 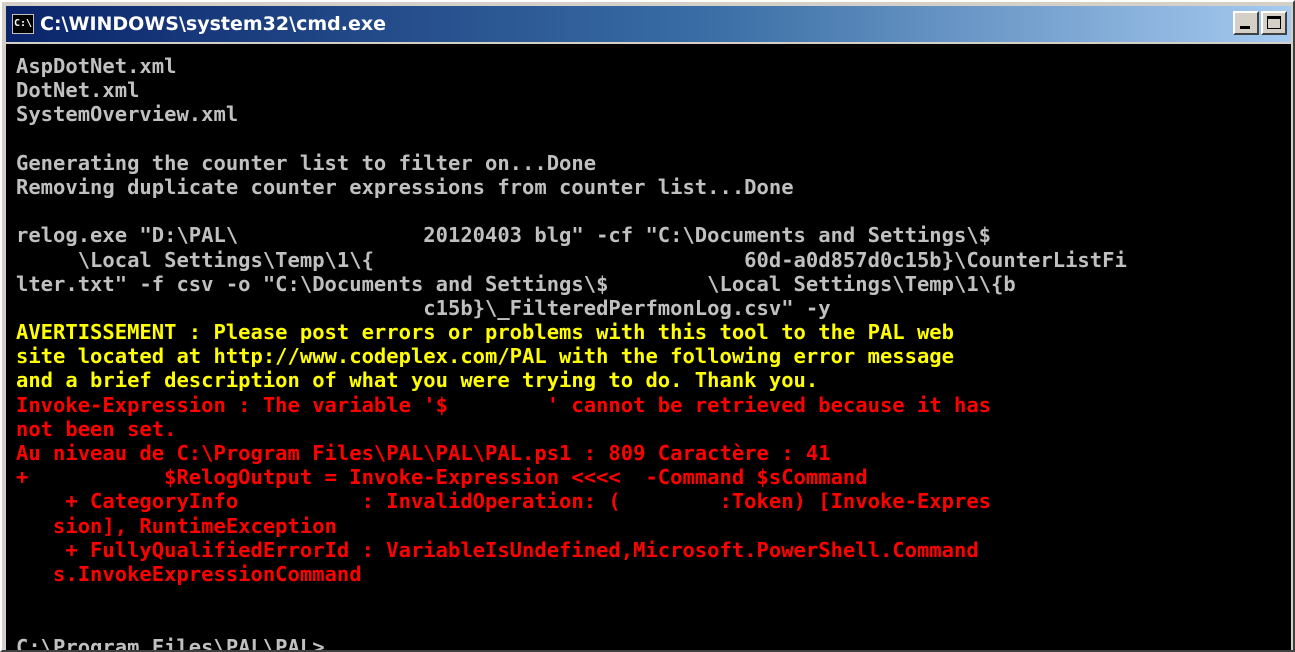 I want to click on minimize-icon, so click(x=1245, y=27).